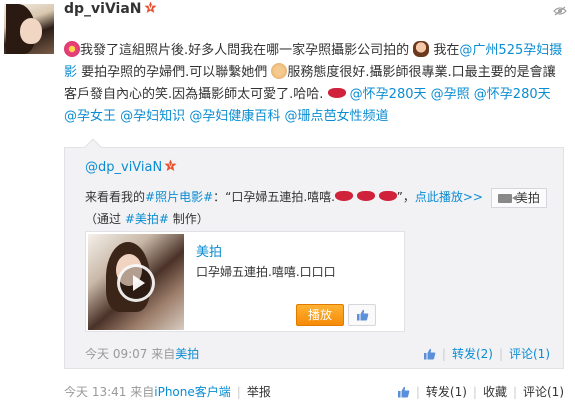 The width and height of the screenshot is (575, 404). What do you see at coordinates (507, 198) in the screenshot?
I see `video-camera-icon` at bounding box center [507, 198].